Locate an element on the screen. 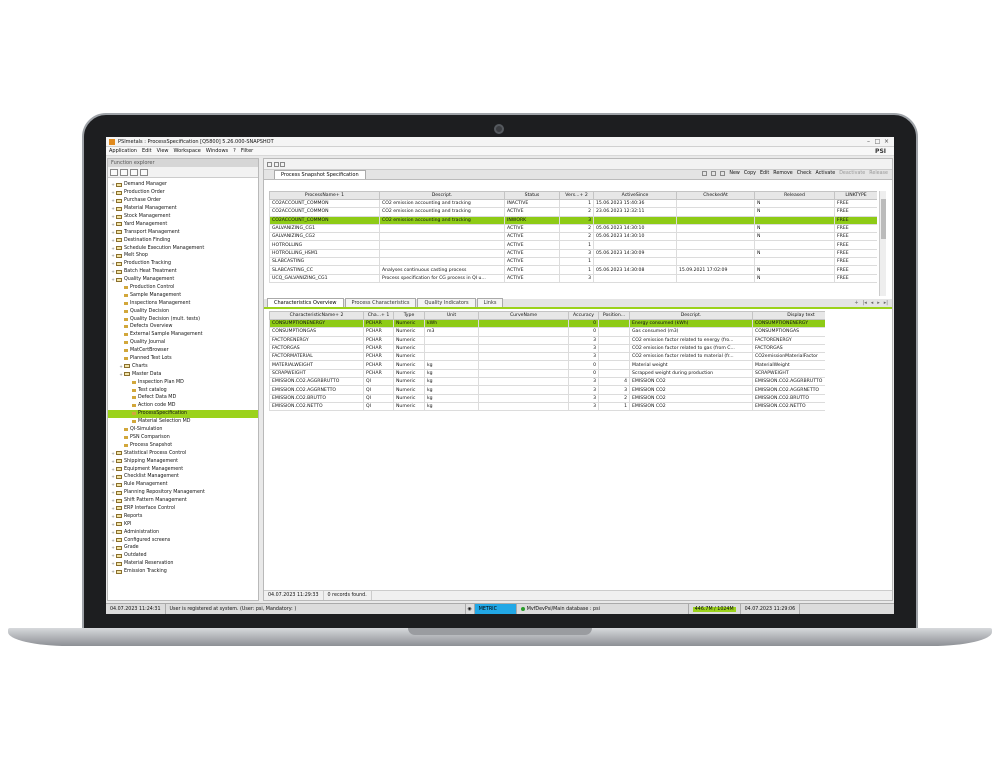 The height and width of the screenshot is (768, 1000). column-header: Unit is located at coordinates (451, 315).